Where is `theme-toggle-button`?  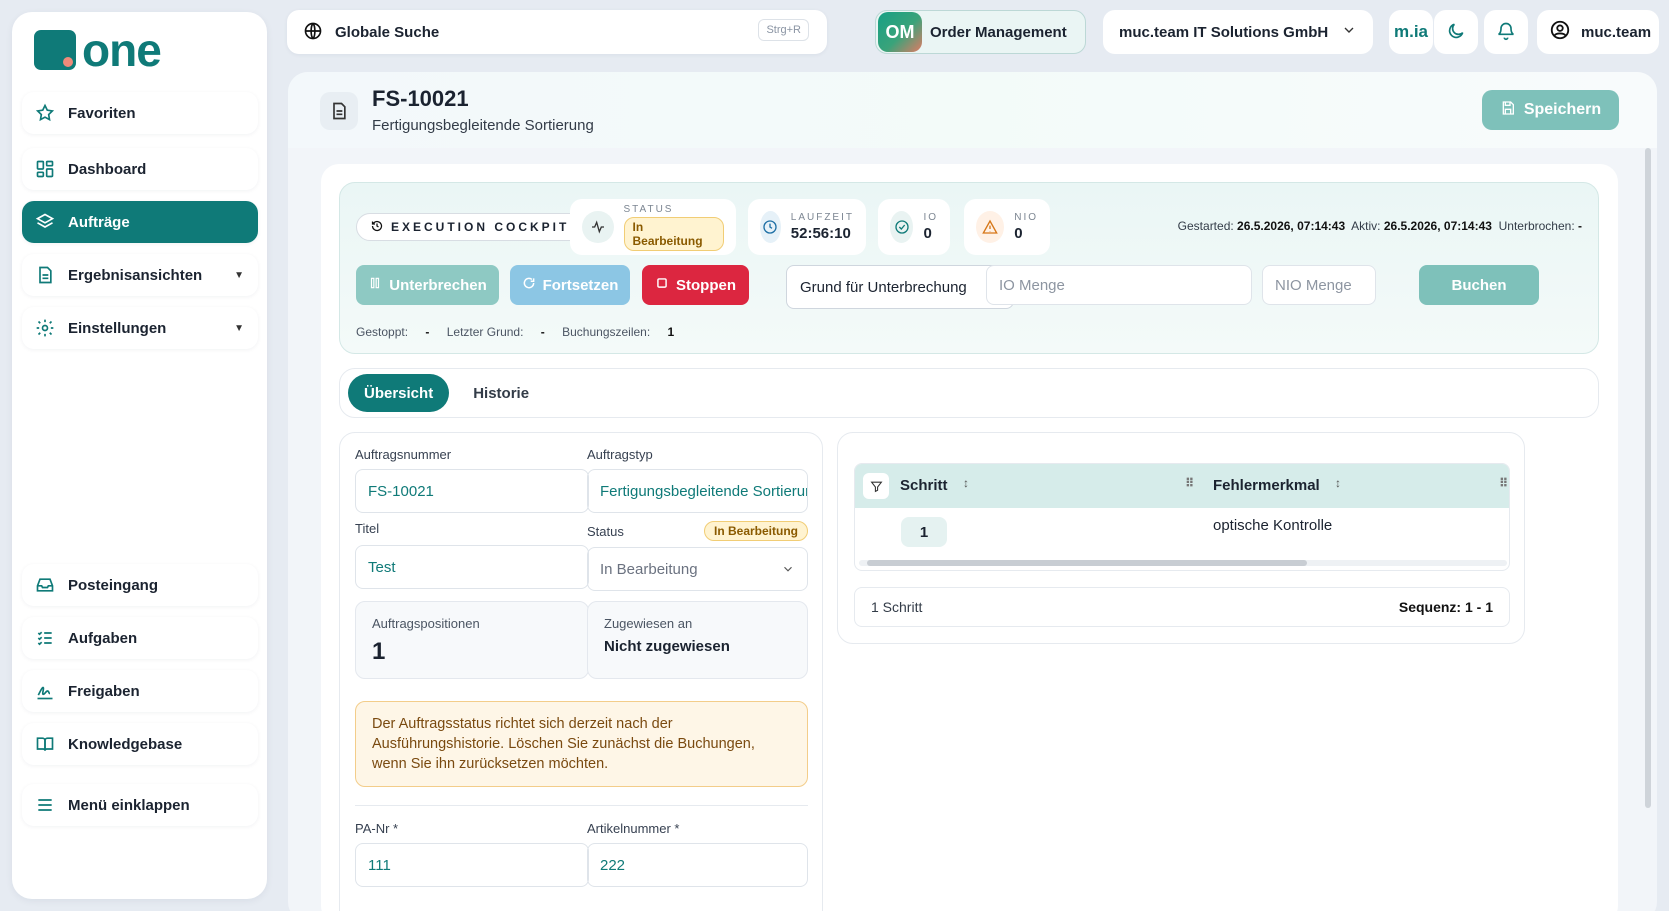
theme-toggle-button is located at coordinates (1456, 32).